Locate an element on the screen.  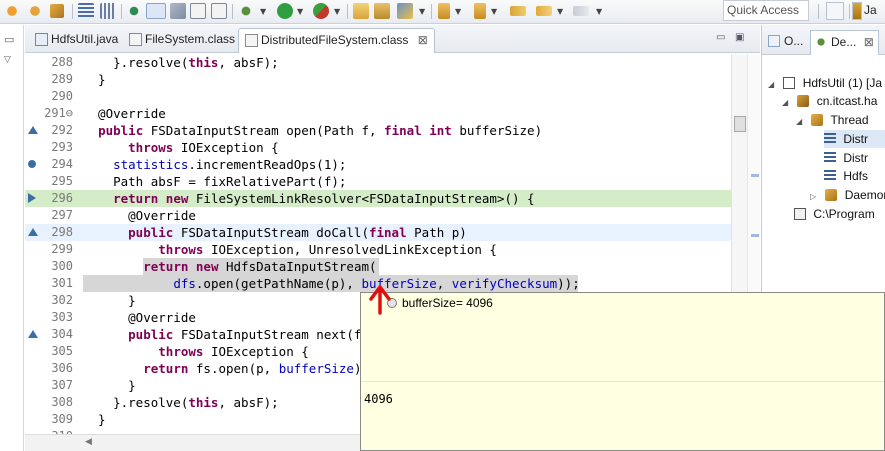
code-line: 289 } is located at coordinates (386, 79).